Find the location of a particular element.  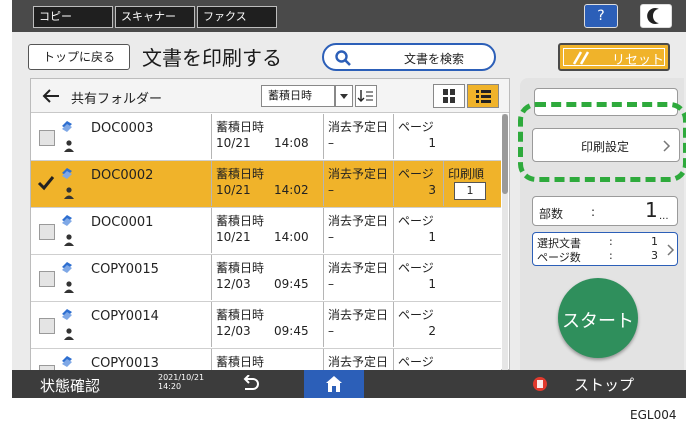

search-document-button: 文書を検索 is located at coordinates (409, 57).